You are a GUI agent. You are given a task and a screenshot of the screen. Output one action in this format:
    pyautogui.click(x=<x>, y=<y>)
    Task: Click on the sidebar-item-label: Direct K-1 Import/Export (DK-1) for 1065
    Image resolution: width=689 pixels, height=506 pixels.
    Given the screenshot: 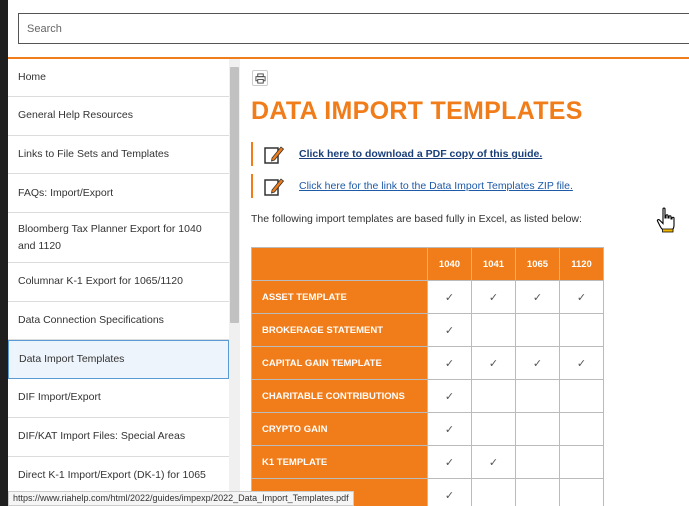 What is the action you would take?
    pyautogui.click(x=112, y=474)
    